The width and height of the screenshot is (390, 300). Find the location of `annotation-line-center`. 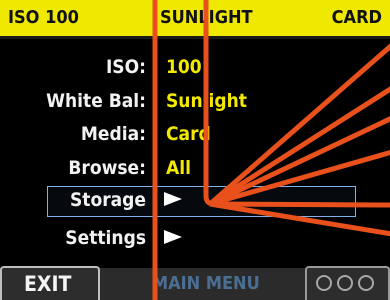

annotation-line-center is located at coordinates (213, 103).